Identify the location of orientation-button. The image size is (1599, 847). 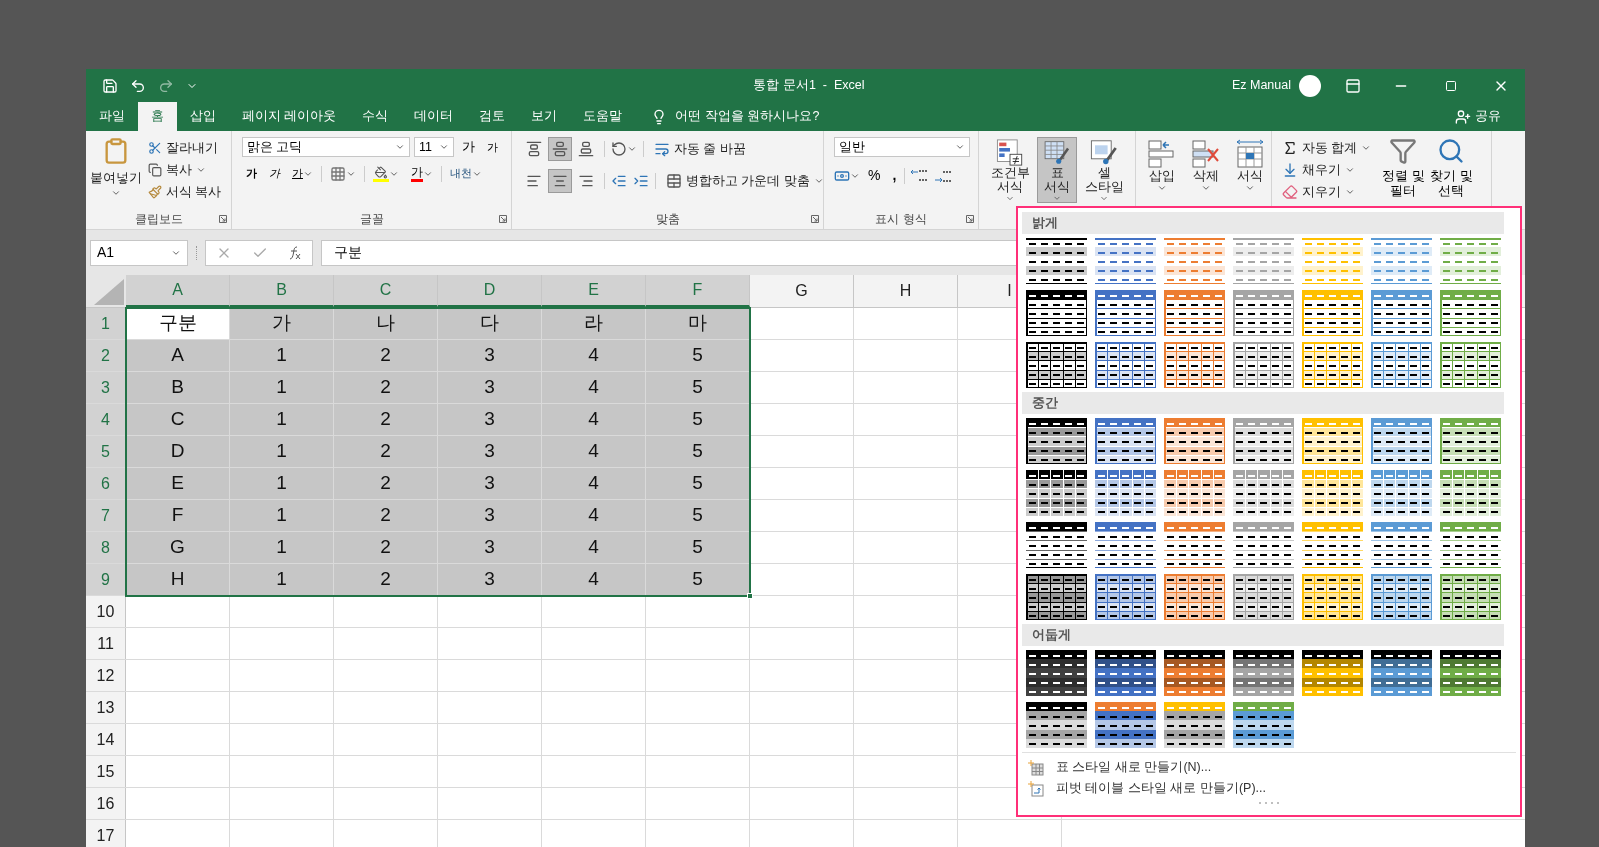
(624, 149).